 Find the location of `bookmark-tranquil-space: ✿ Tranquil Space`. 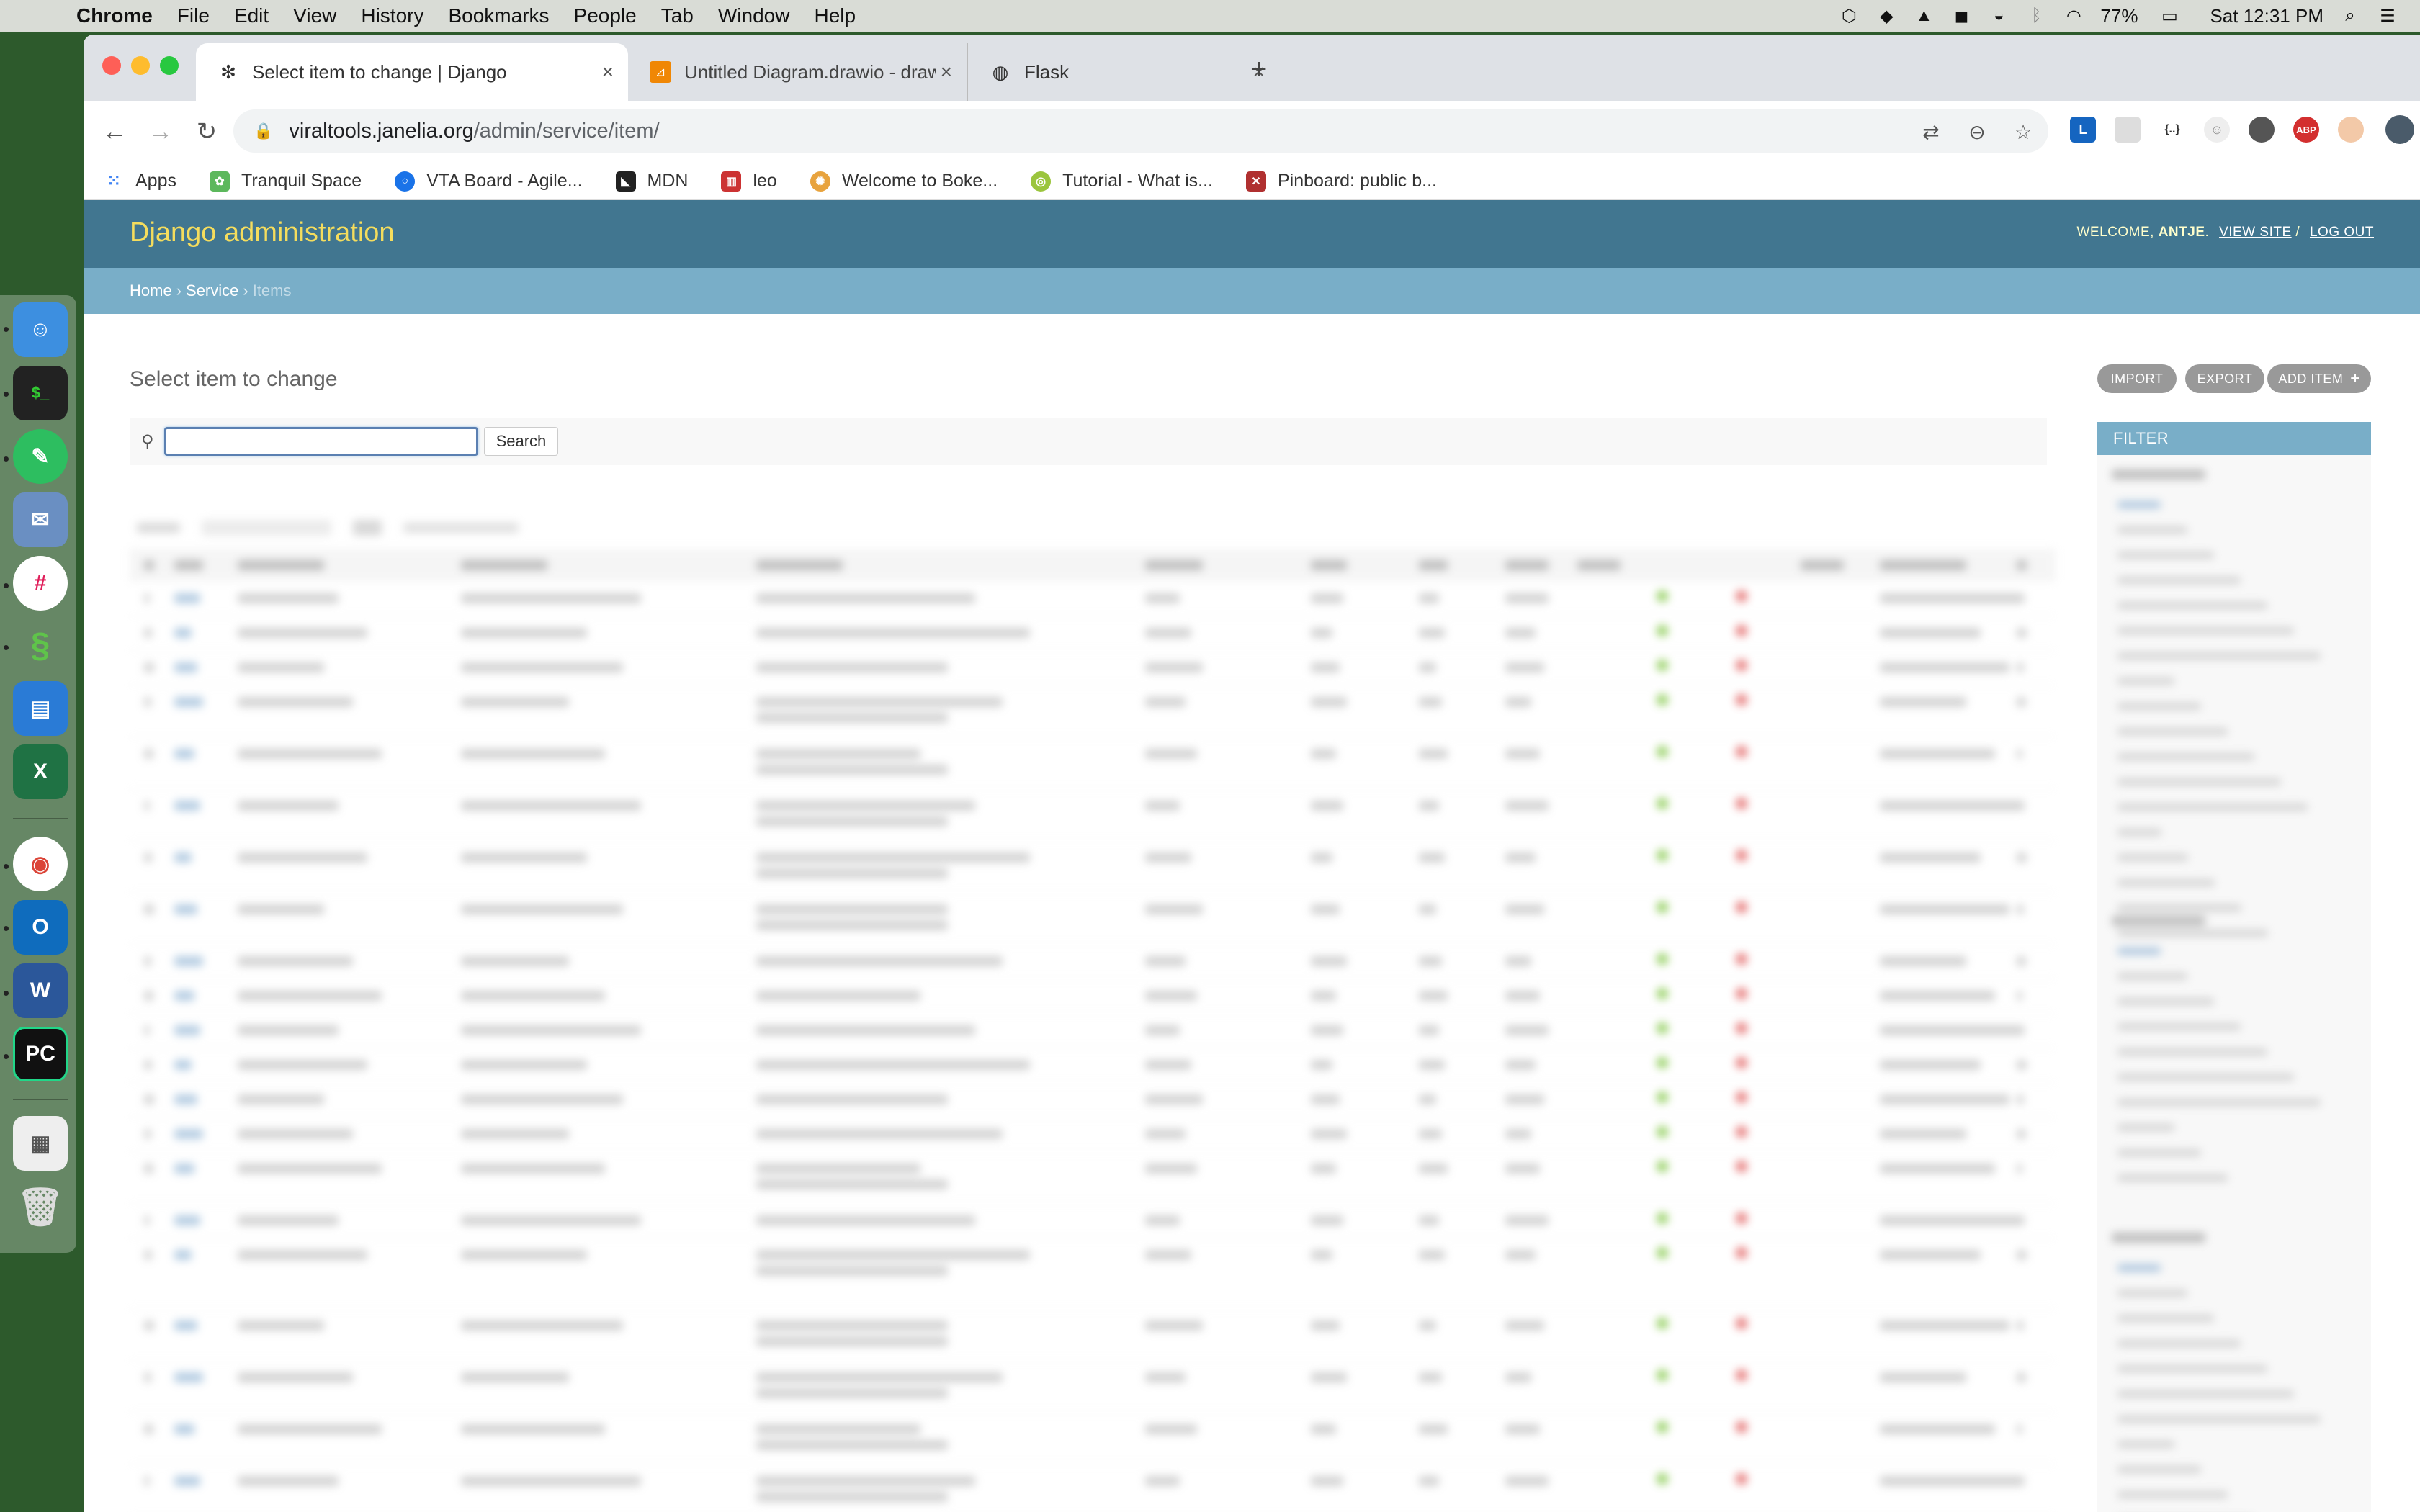

bookmark-tranquil-space: ✿ Tranquil Space is located at coordinates (285, 181).